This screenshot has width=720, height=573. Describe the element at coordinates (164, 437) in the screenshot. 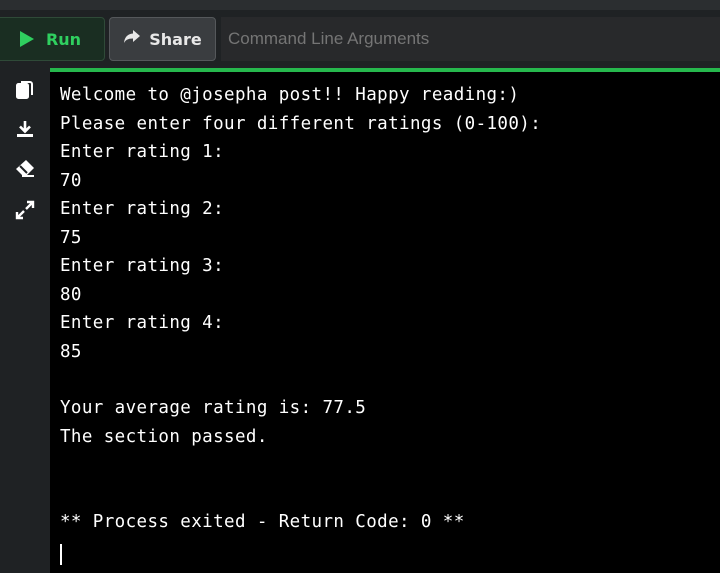

I see `terminal-line: The section passed.` at that location.